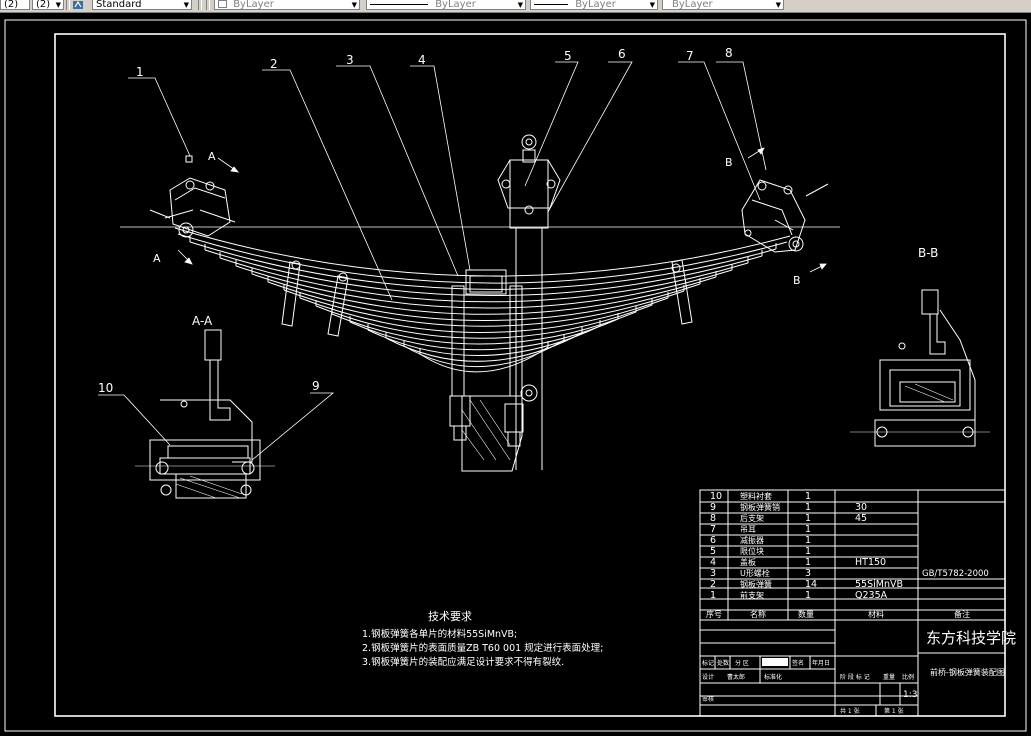 The image size is (1031, 736). What do you see at coordinates (748, 529) in the screenshot?
I see `part-name: 吊耳` at bounding box center [748, 529].